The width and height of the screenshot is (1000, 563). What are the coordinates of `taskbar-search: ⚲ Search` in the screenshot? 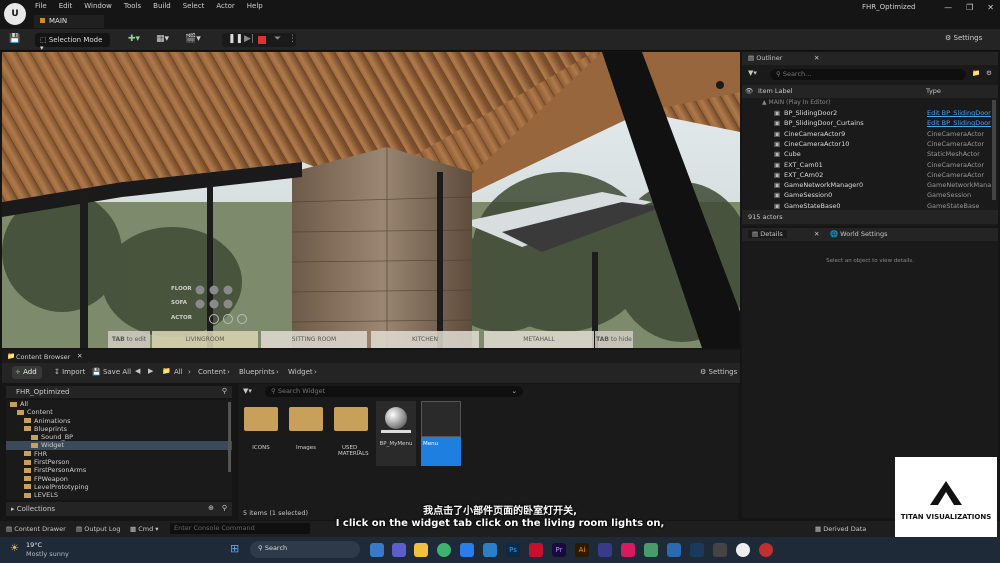 It's located at (305, 549).